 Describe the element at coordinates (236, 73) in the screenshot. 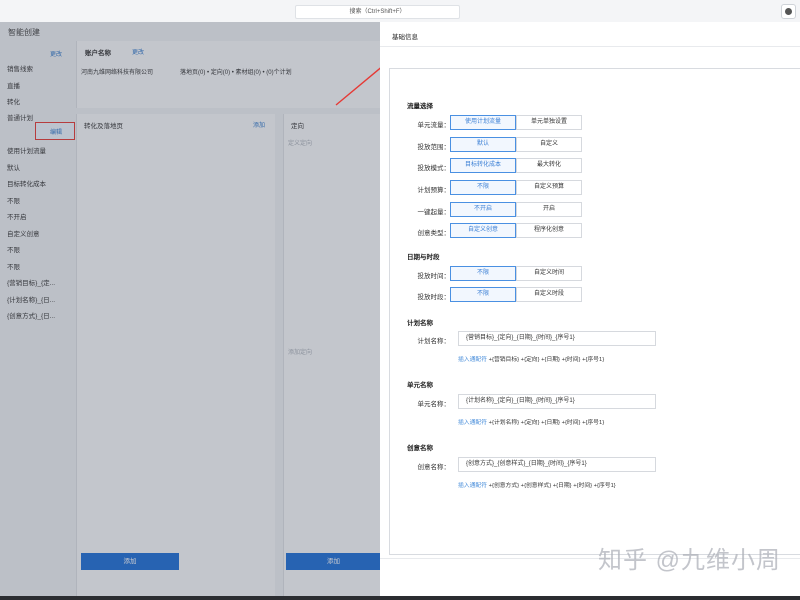

I see `account-stats: 落地页(0) • 定向(0) • 素材组(0) • (0)个计划` at that location.